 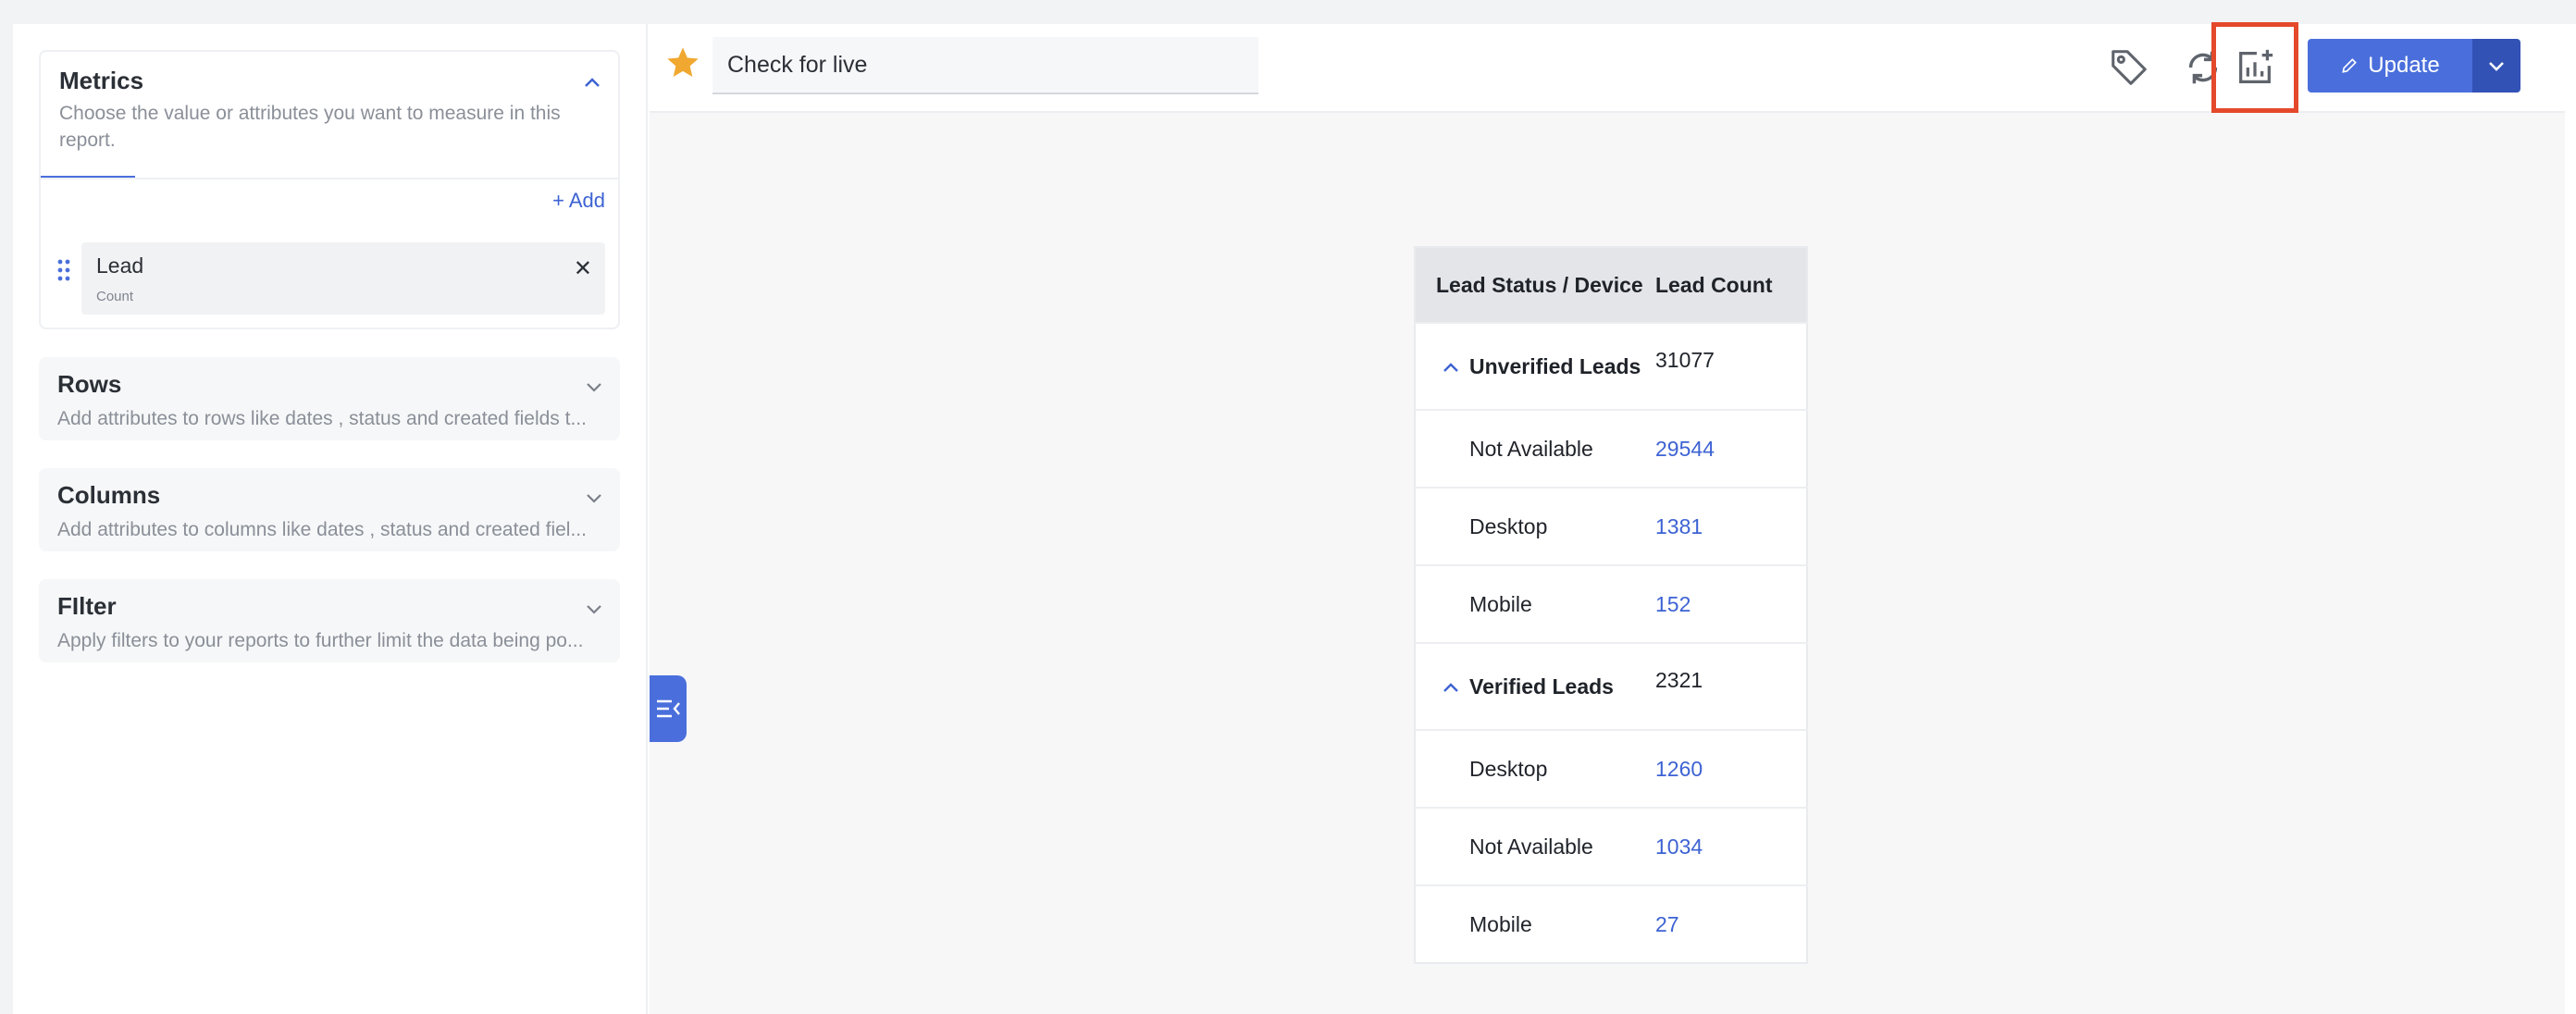 What do you see at coordinates (1731, 366) in the screenshot?
I see `group-total: 31077` at bounding box center [1731, 366].